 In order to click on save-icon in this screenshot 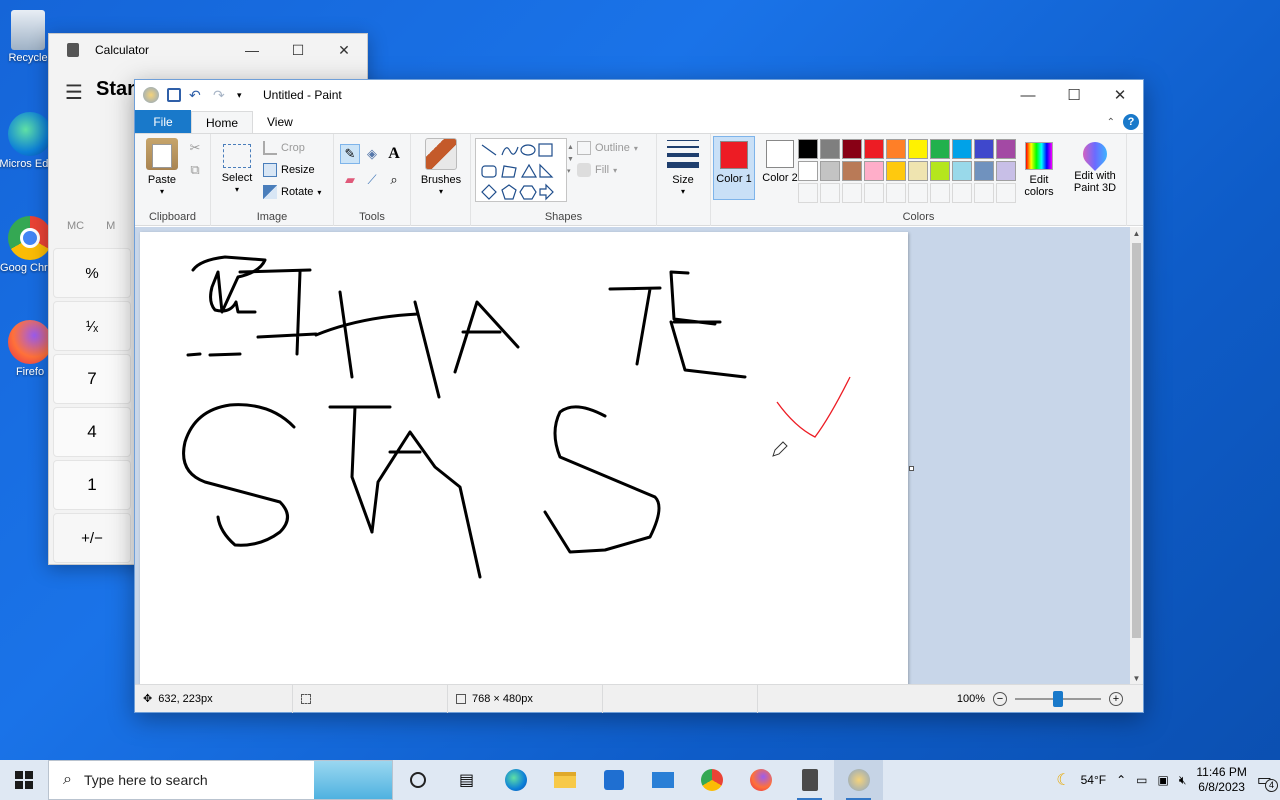, I will do `click(174, 95)`.